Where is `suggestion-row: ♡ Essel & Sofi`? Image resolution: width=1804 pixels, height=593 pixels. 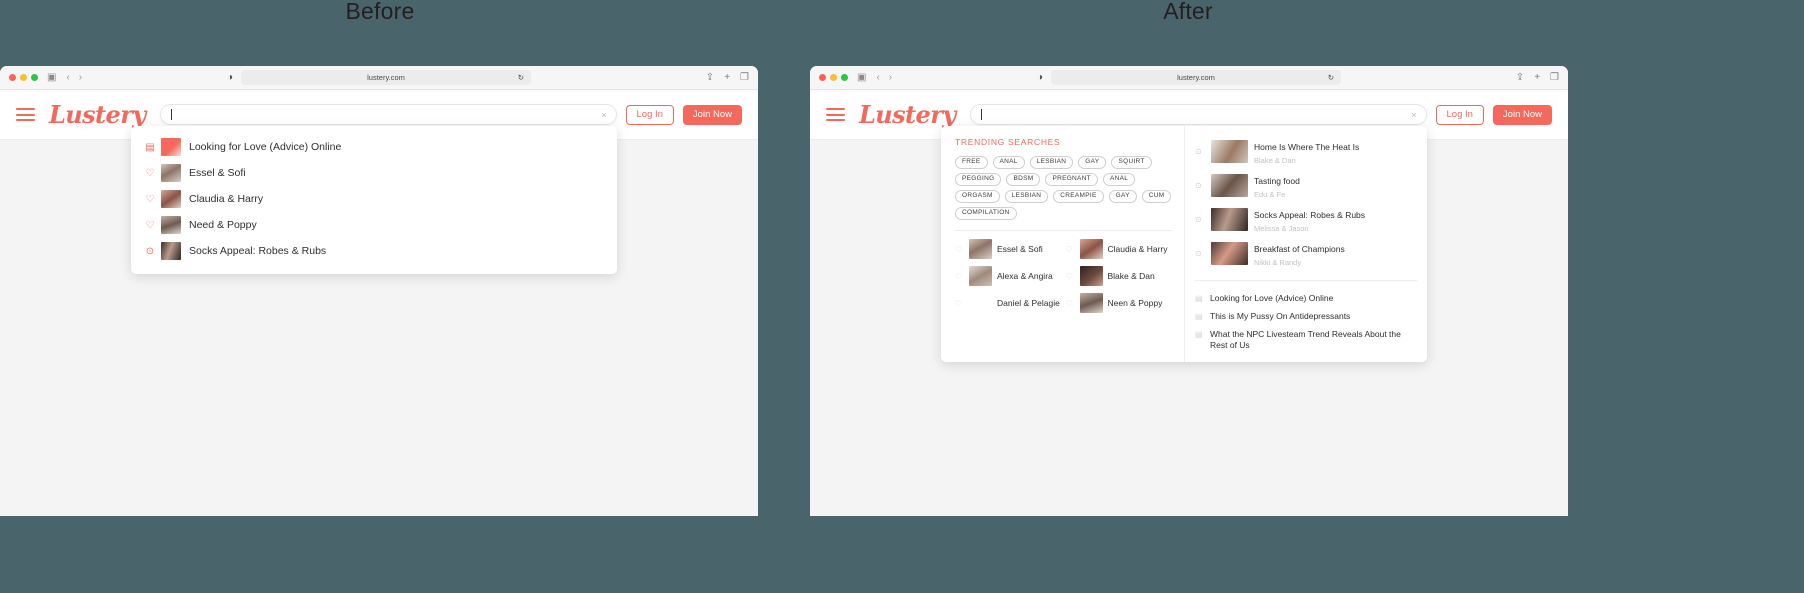 suggestion-row: ♡ Essel & Sofi is located at coordinates (374, 173).